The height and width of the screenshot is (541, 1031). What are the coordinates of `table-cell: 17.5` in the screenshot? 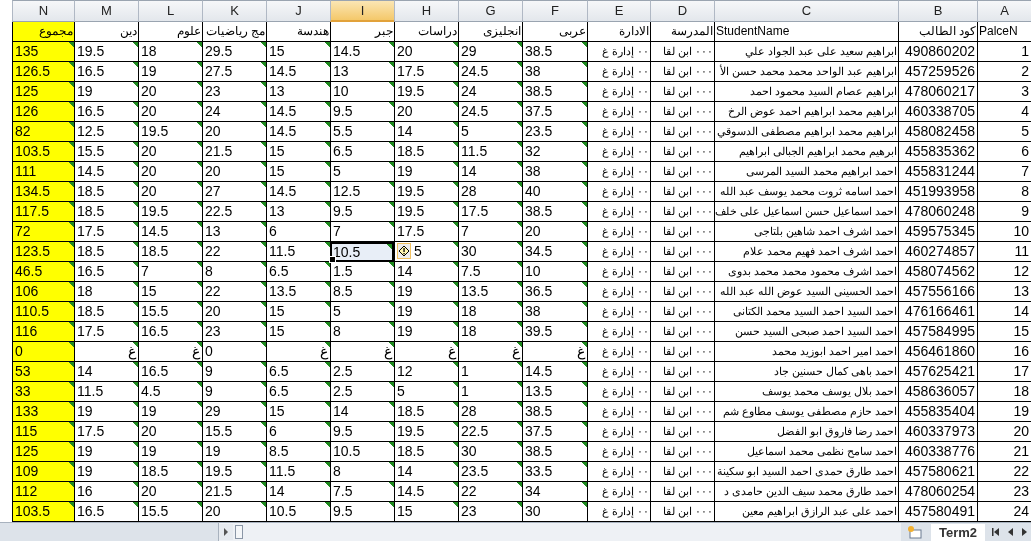 It's located at (106, 232).